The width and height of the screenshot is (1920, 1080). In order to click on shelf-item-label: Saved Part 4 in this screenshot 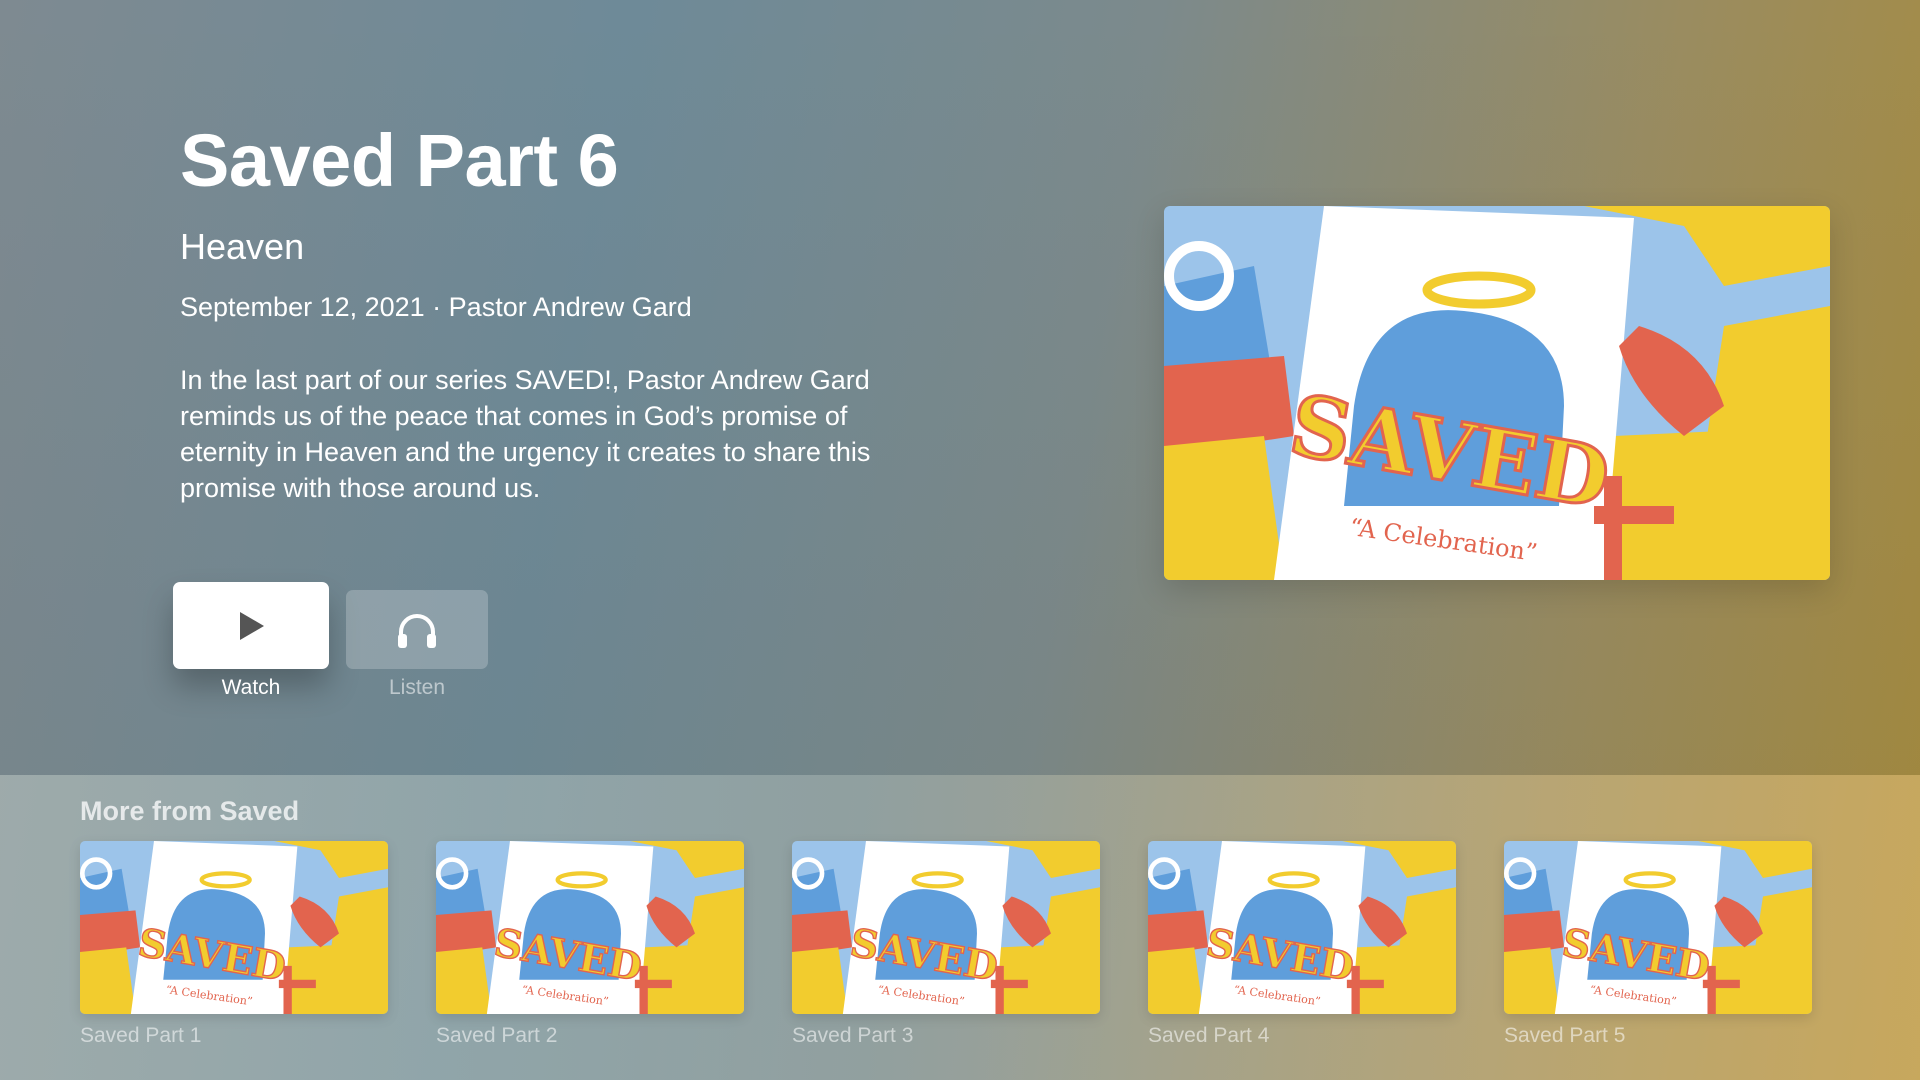, I will do `click(1209, 1035)`.